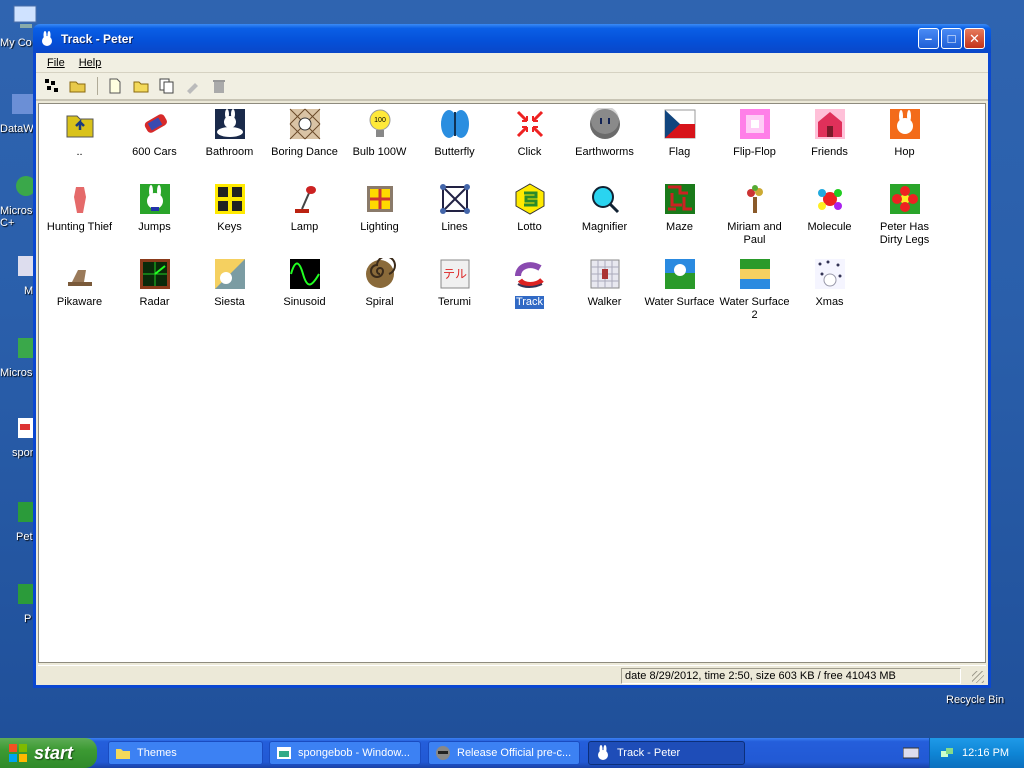 Image resolution: width=1024 pixels, height=768 pixels. What do you see at coordinates (829, 133) in the screenshot?
I see `file-item: Friends` at bounding box center [829, 133].